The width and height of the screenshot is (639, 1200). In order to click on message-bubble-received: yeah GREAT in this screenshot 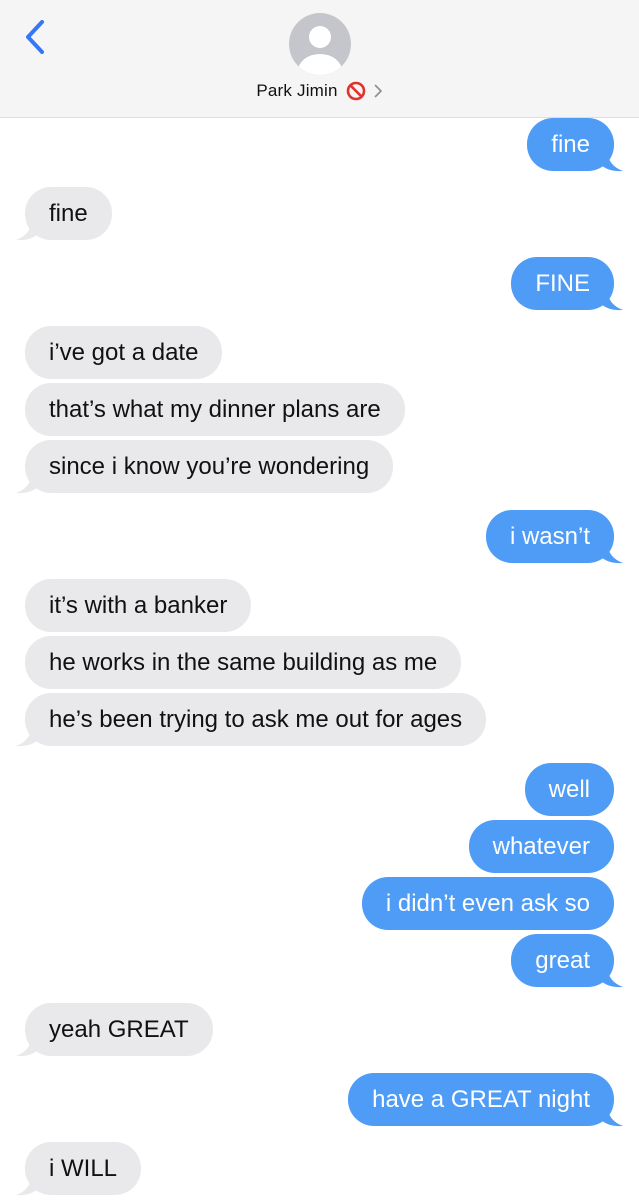, I will do `click(114, 1030)`.